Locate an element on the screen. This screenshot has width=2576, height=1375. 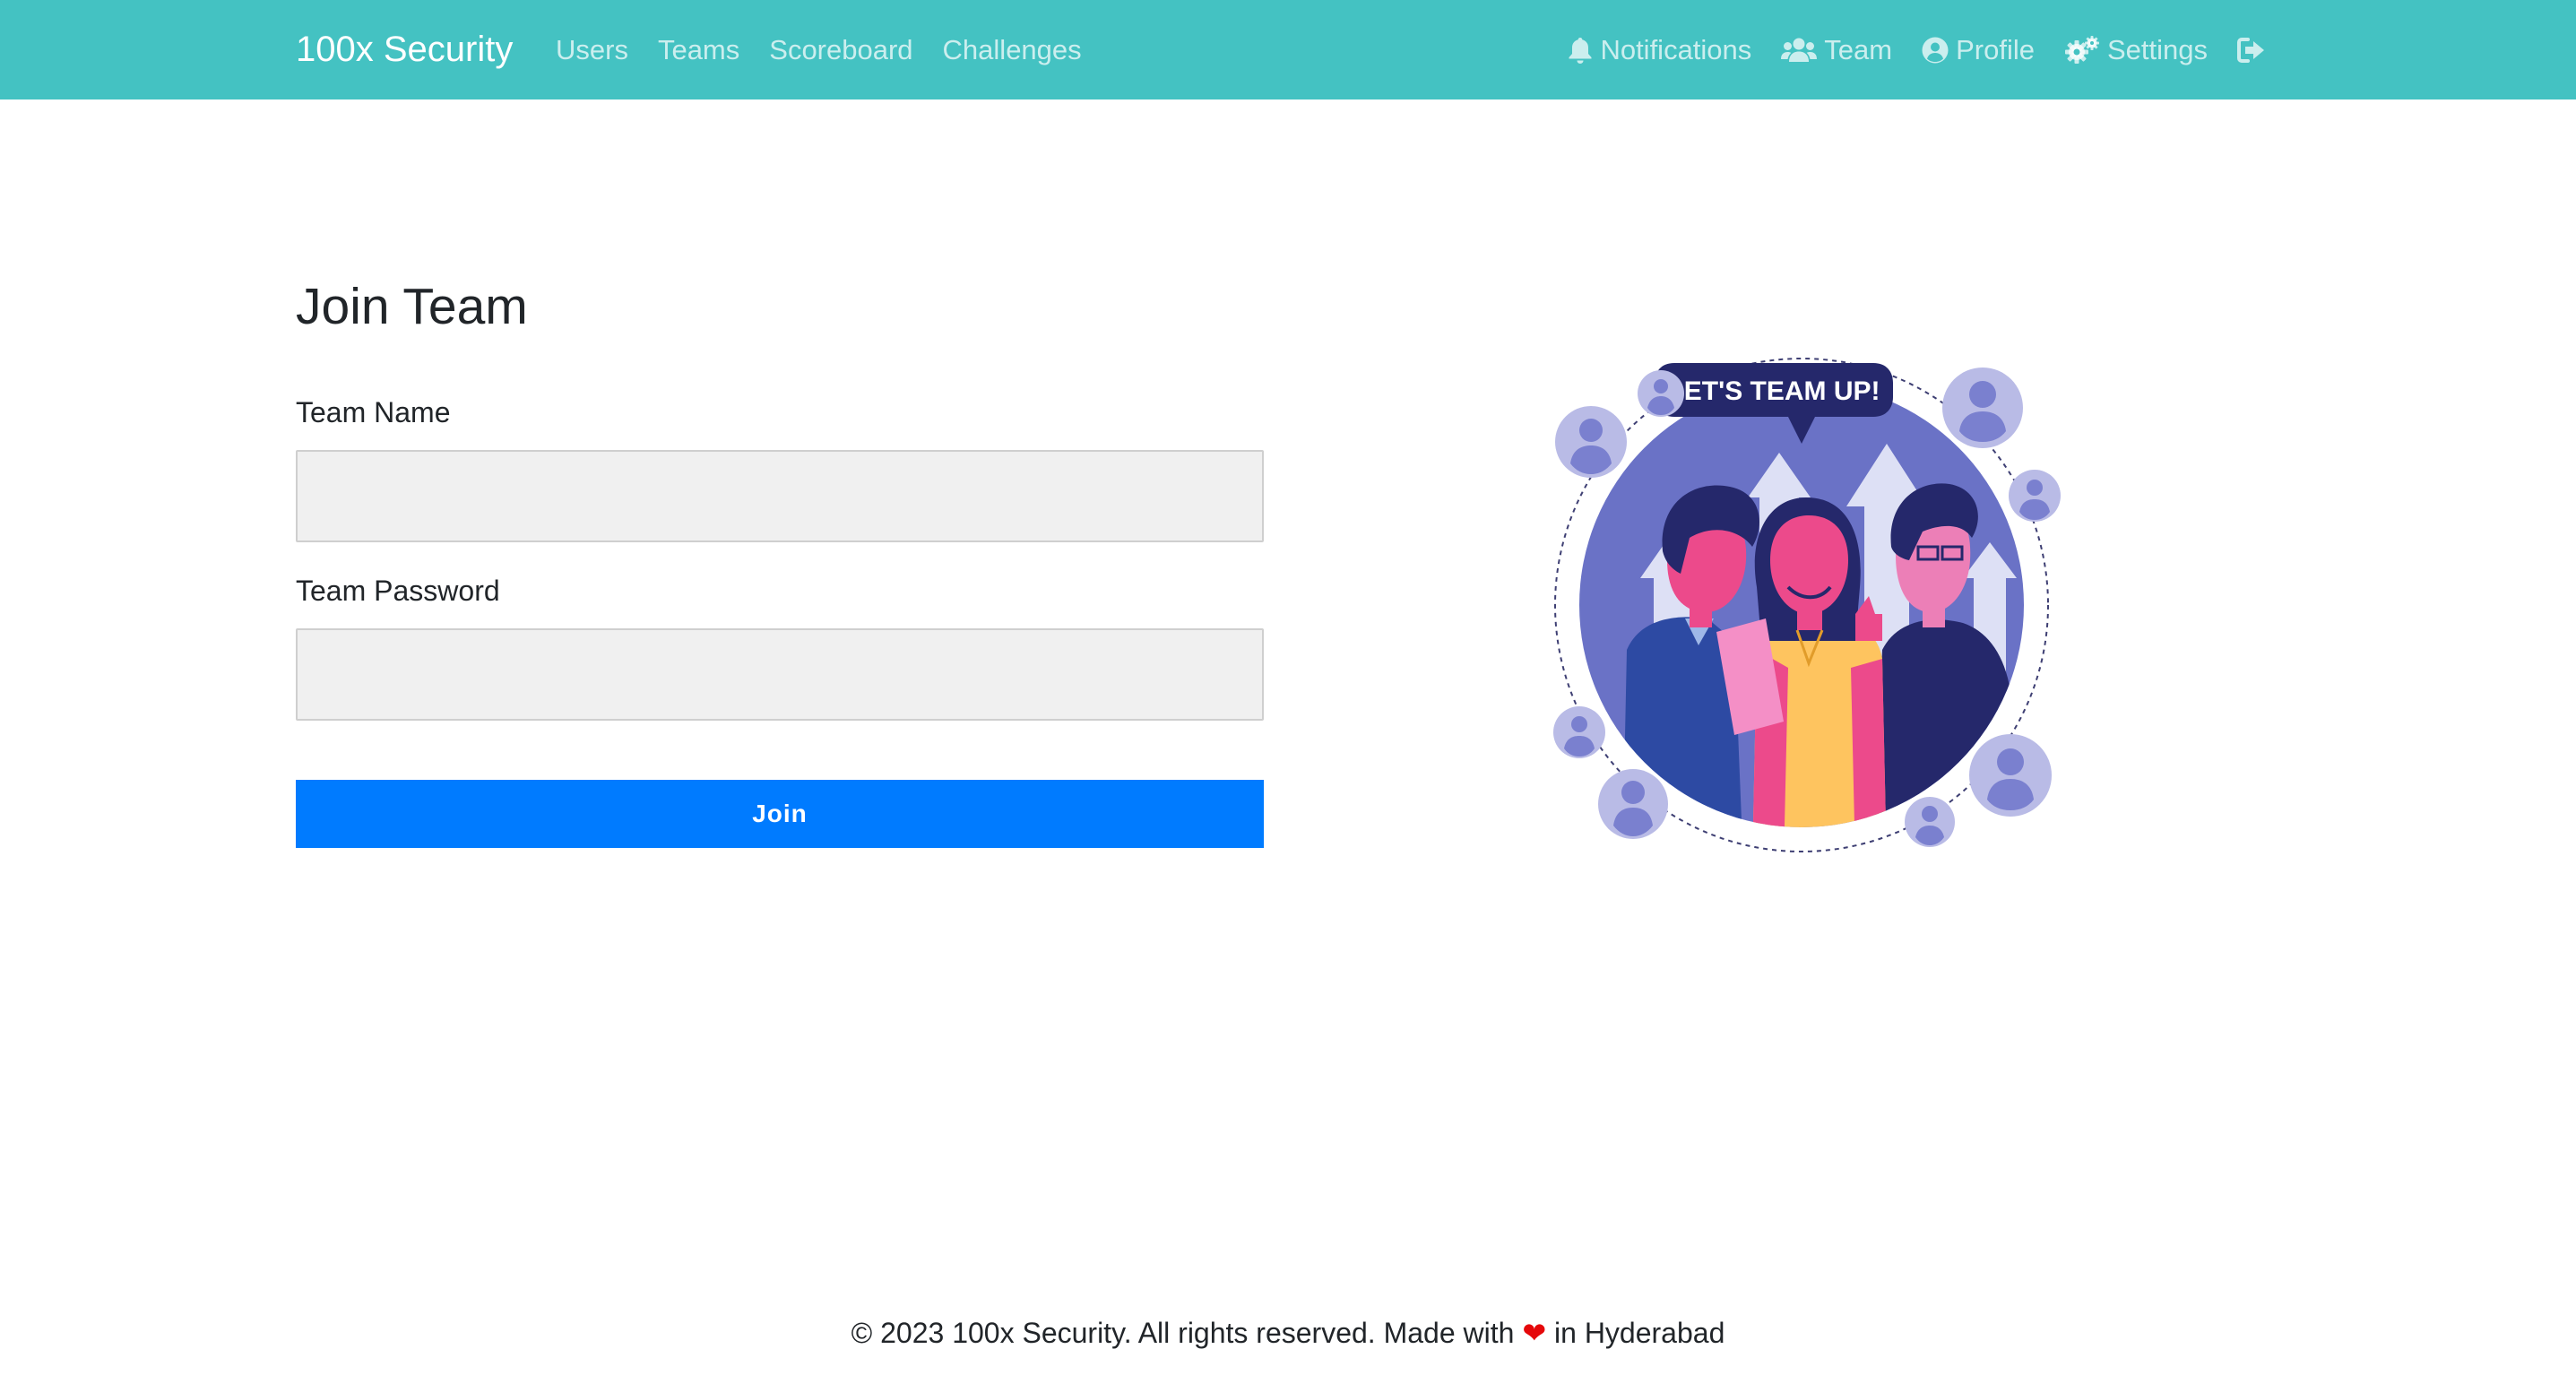
nav-link-teams: Teams is located at coordinates (698, 50).